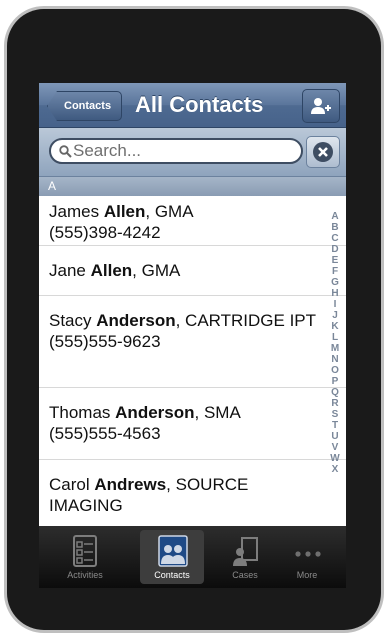  Describe the element at coordinates (85, 106) in the screenshot. I see `back-button: Contacts` at that location.